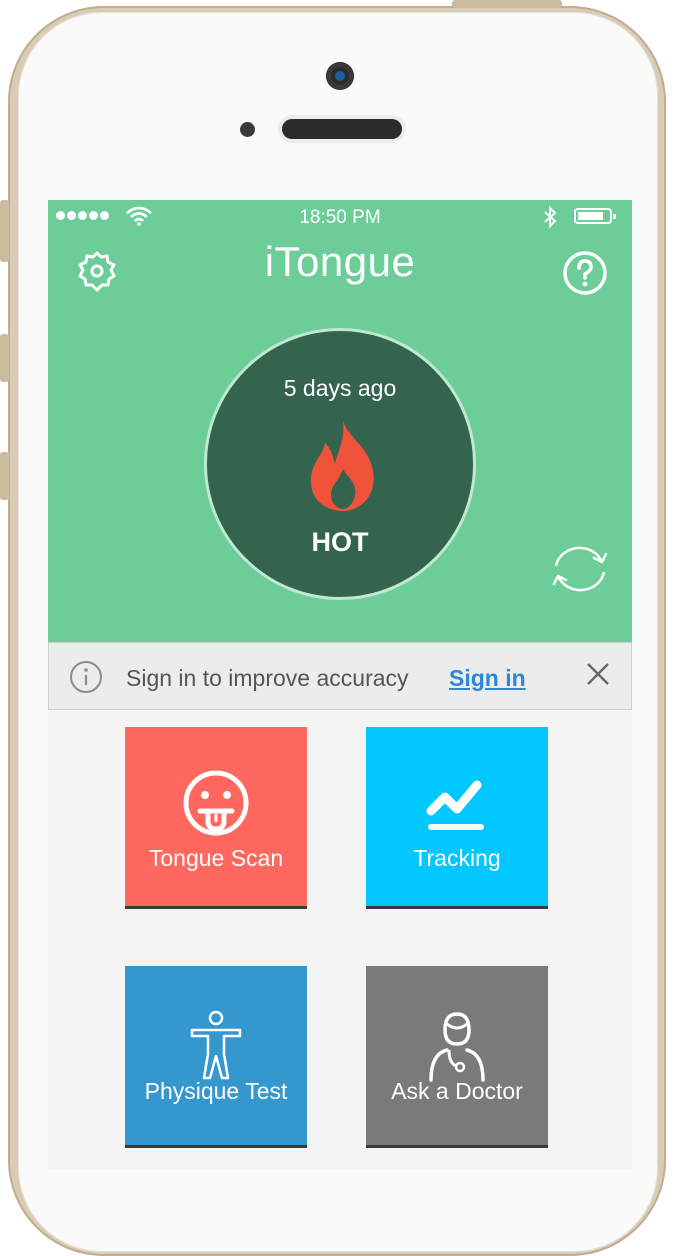  I want to click on app-title: iTongue, so click(340, 261).